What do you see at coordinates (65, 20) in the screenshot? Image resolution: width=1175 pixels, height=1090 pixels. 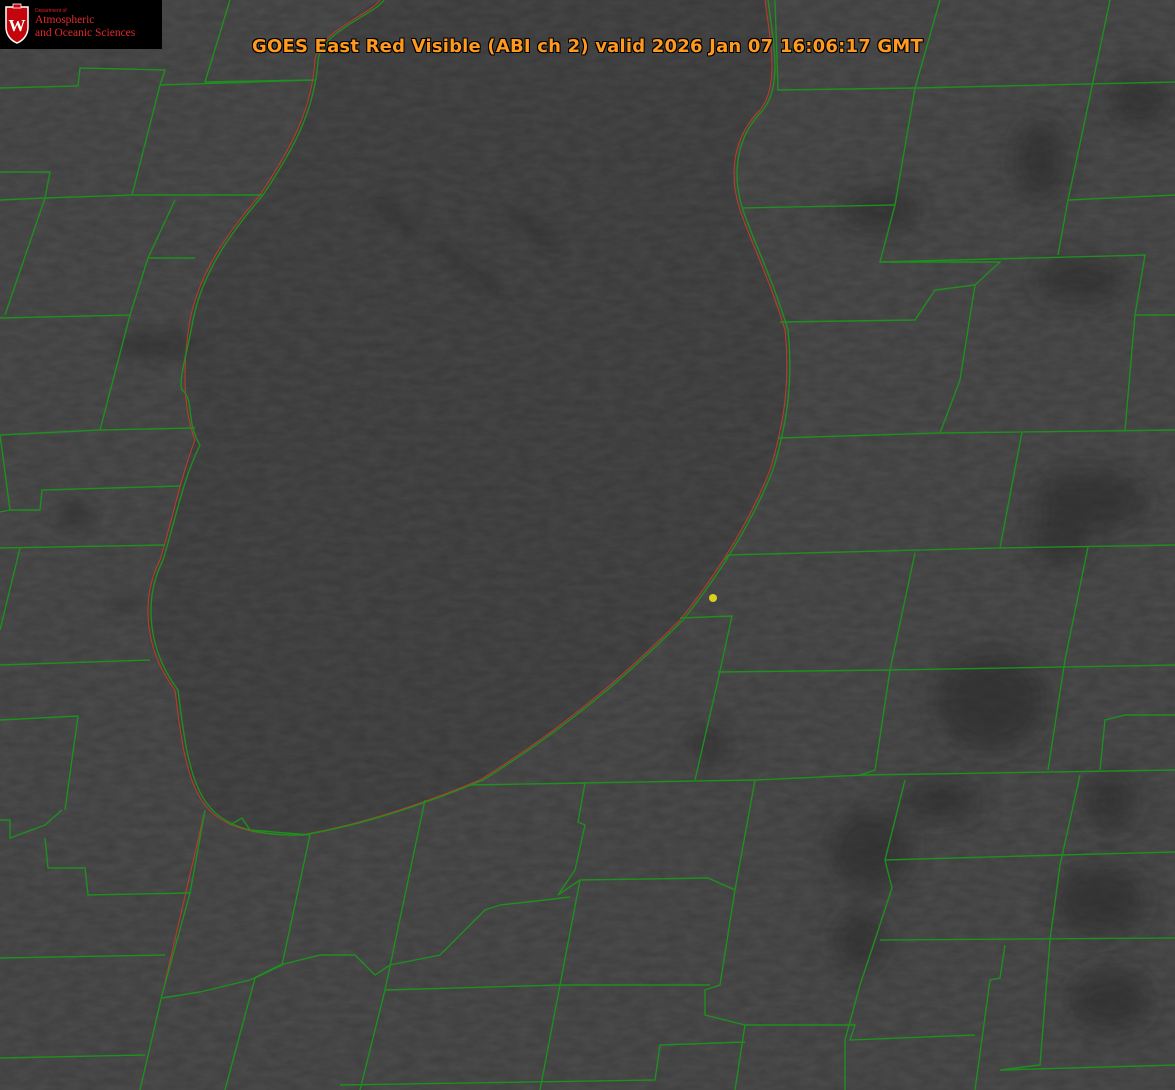 I see `logo-line-1: Atmospheric` at bounding box center [65, 20].